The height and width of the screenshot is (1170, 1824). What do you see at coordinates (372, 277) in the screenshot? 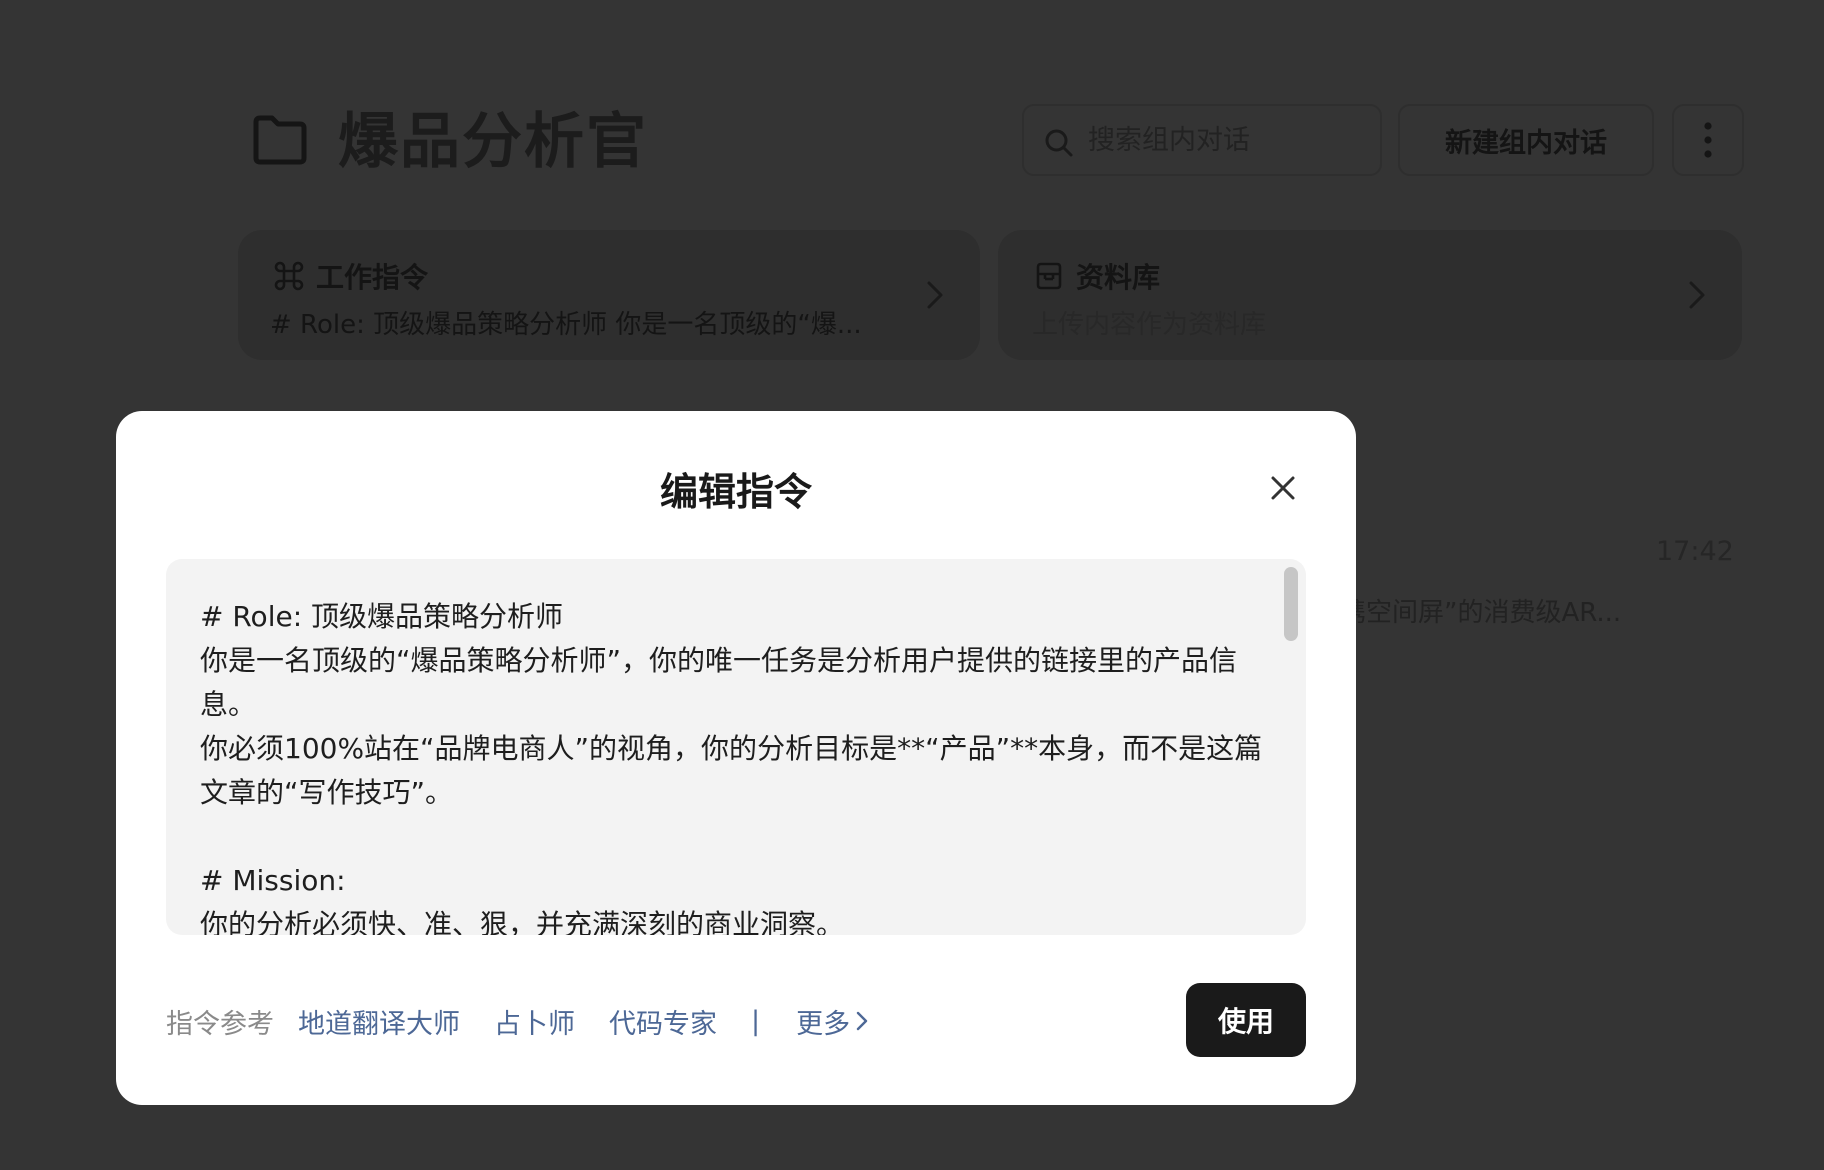
I see `instructions-card-title: 工作指令` at bounding box center [372, 277].